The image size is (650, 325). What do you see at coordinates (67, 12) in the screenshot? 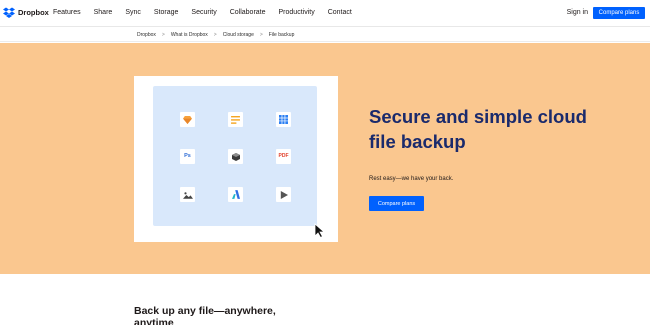
I see `nav-features: Features` at bounding box center [67, 12].